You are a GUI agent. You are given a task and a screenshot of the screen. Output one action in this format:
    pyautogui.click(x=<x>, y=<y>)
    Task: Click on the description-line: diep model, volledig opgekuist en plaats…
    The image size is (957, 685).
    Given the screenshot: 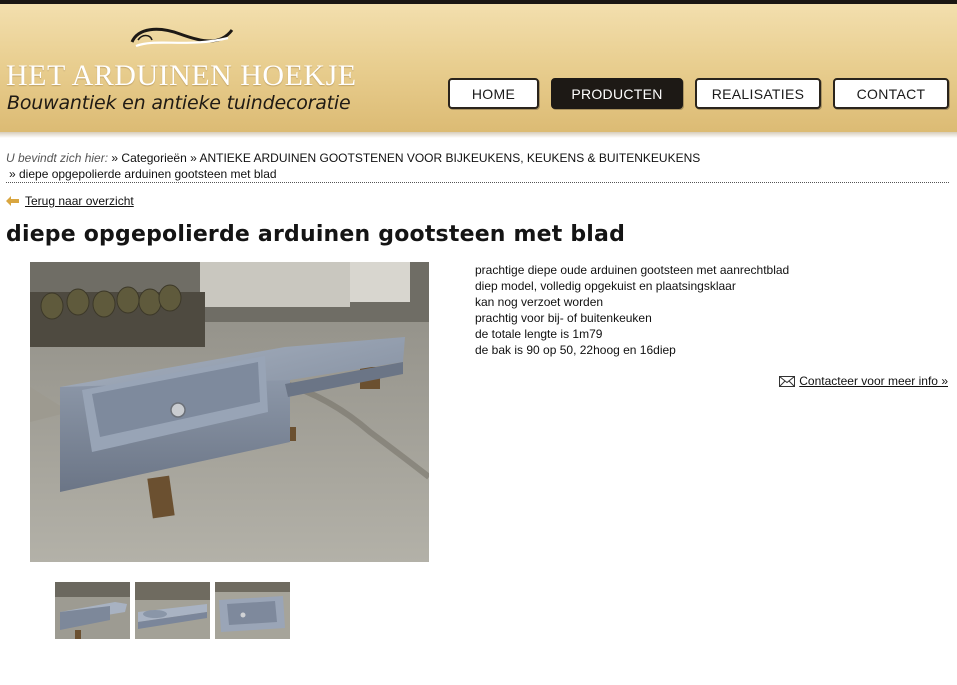 What is the action you would take?
    pyautogui.click(x=605, y=286)
    